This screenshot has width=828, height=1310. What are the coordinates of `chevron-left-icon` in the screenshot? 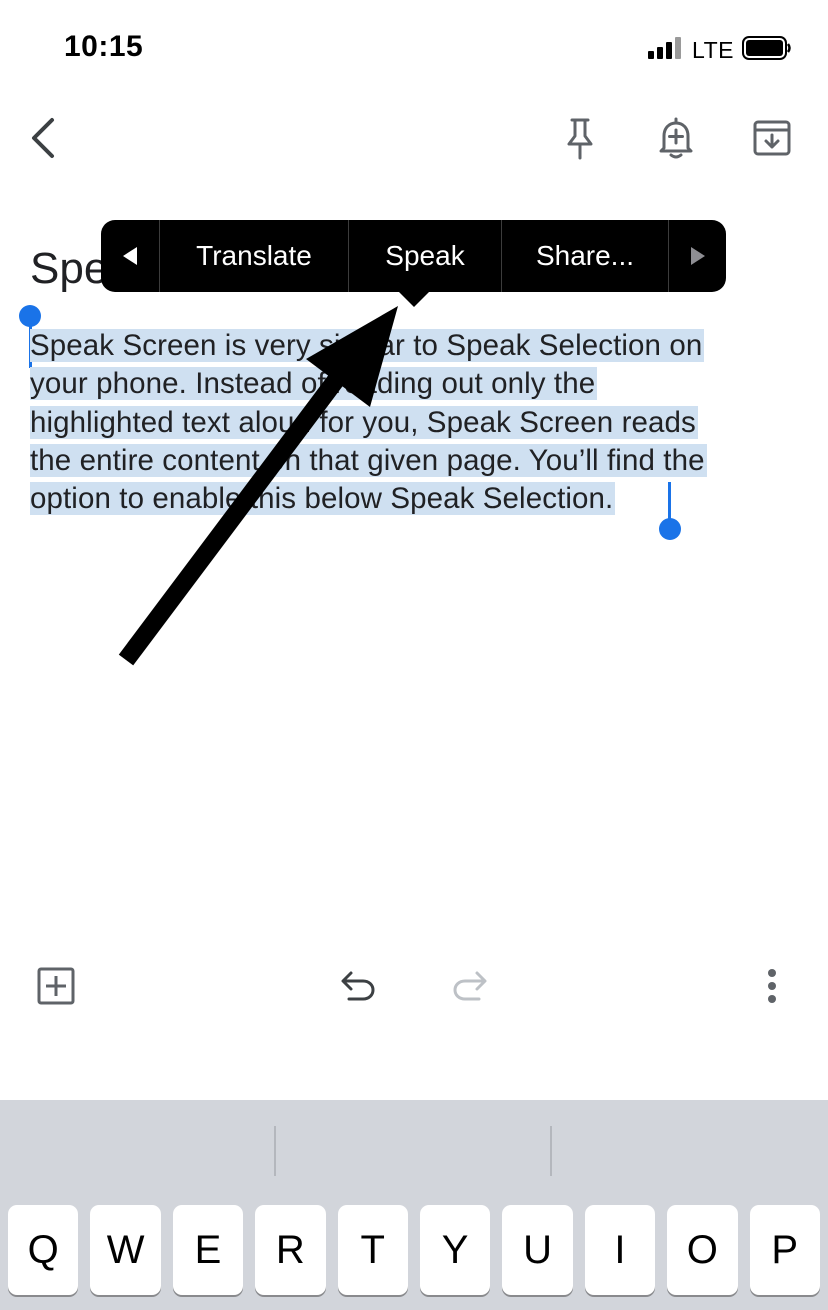 It's located at (130, 256).